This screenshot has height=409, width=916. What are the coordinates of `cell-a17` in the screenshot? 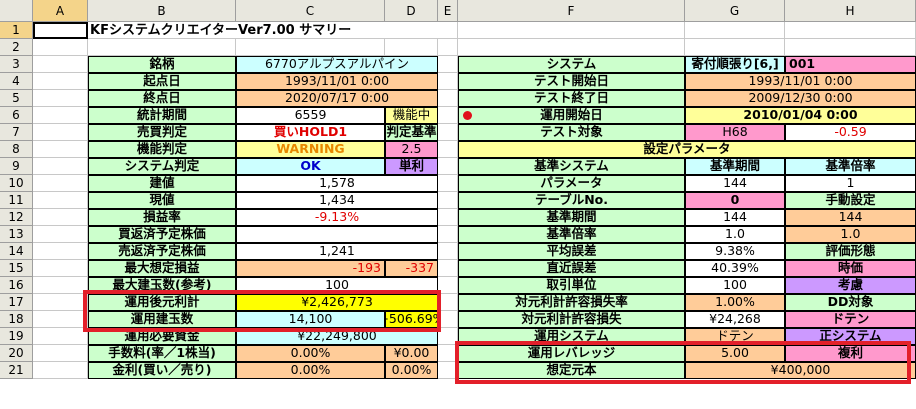 It's located at (60, 302).